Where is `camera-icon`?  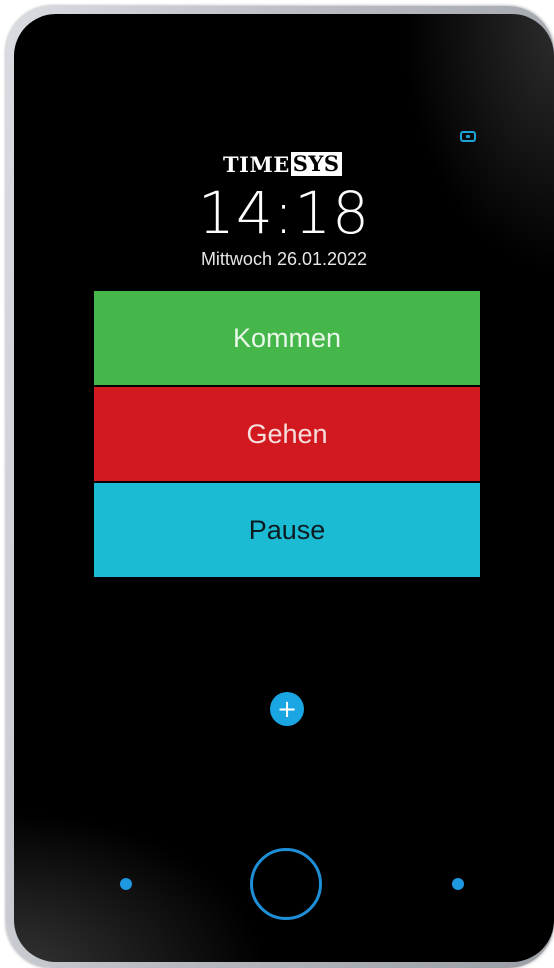
camera-icon is located at coordinates (468, 136).